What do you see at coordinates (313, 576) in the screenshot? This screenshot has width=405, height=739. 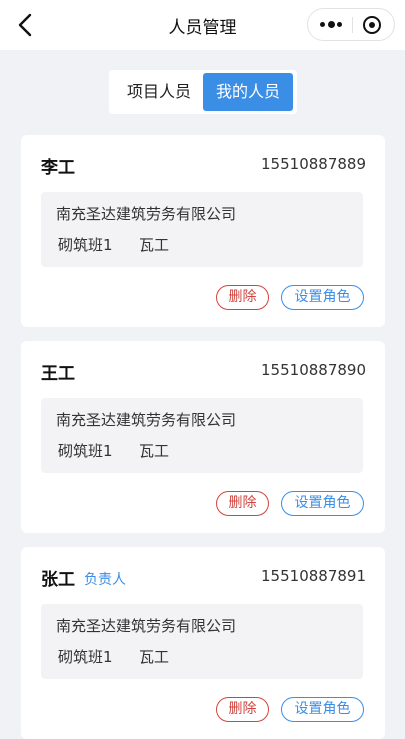 I see `person-phone: 15510887891` at bounding box center [313, 576].